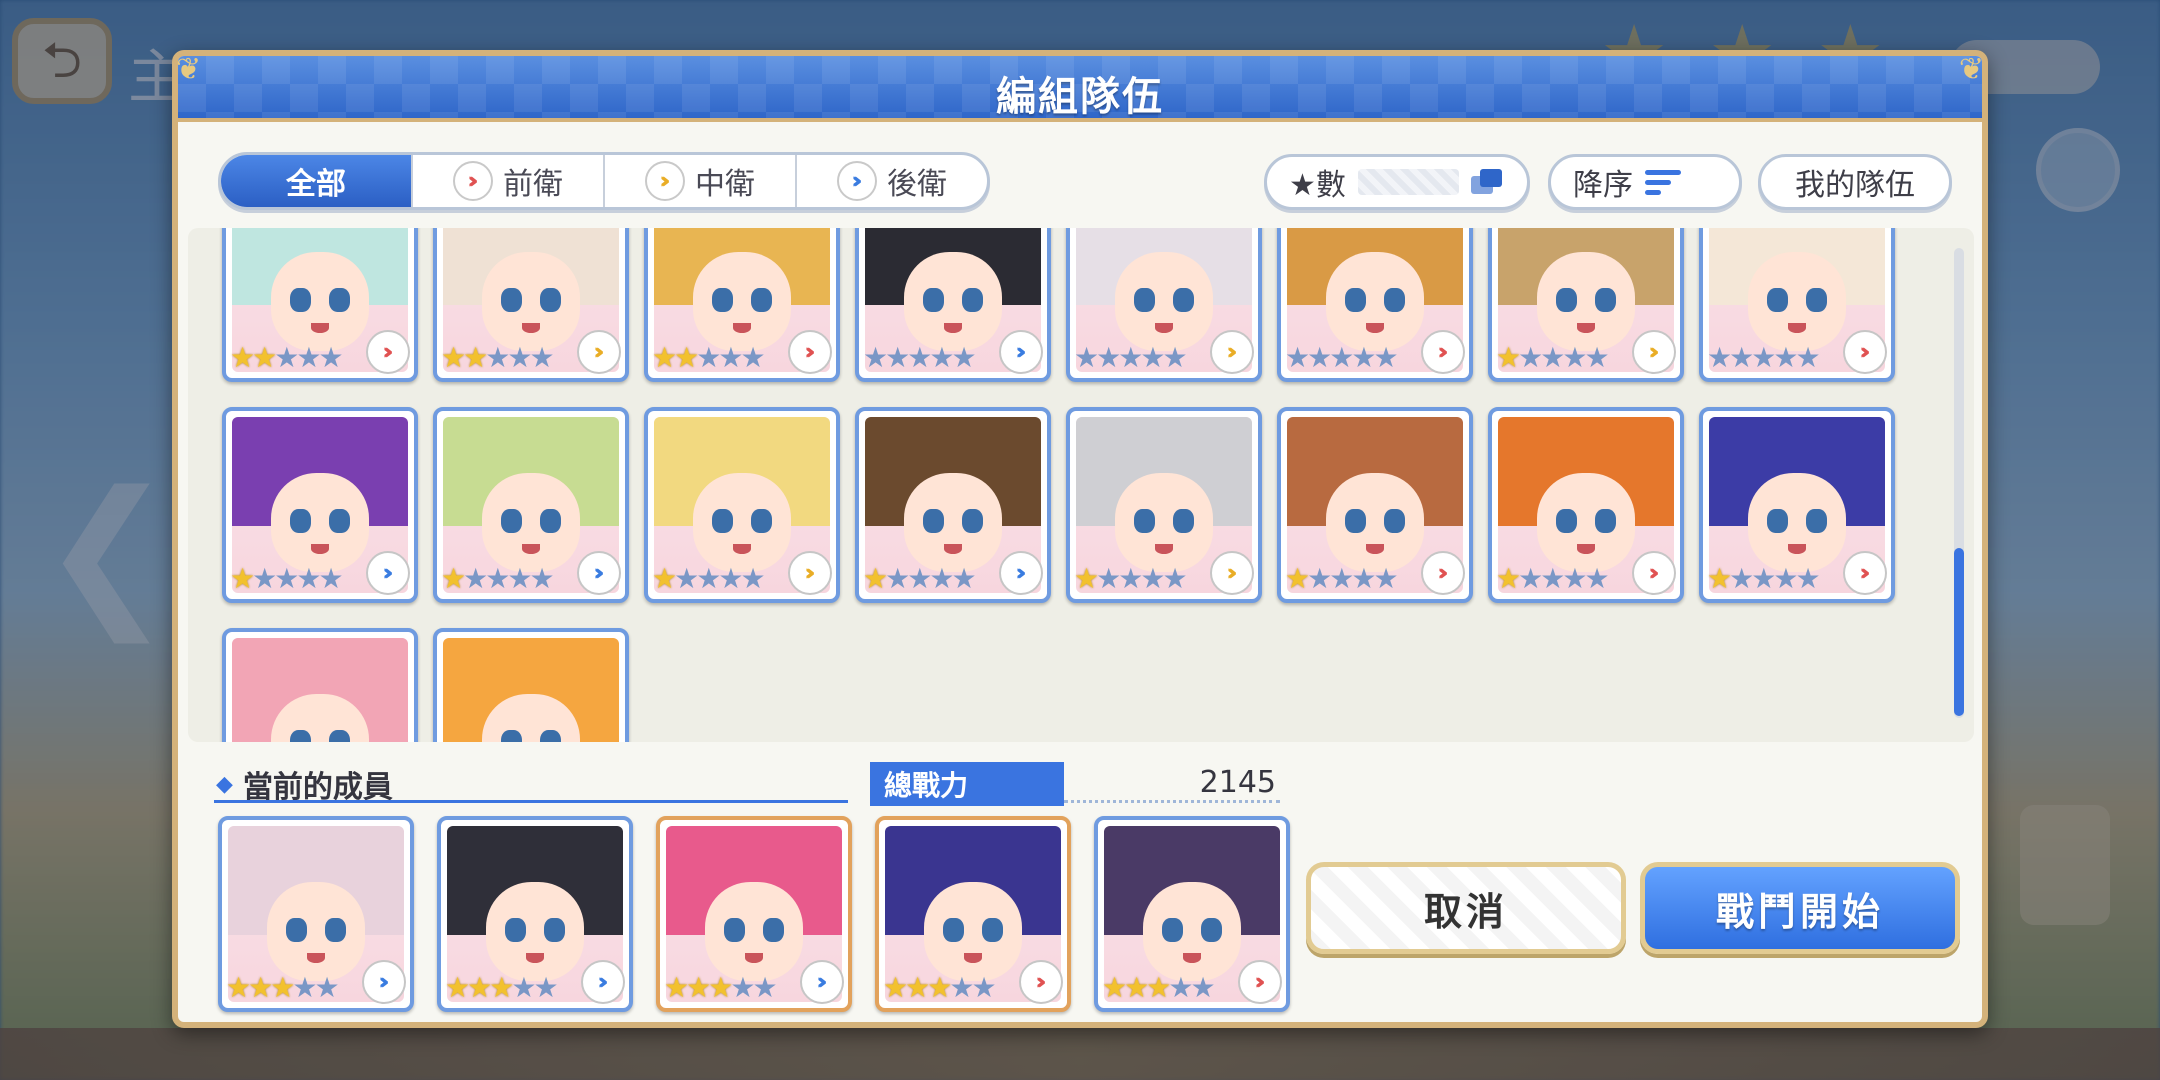 This screenshot has width=2160, height=1080. What do you see at coordinates (917, 184) in the screenshot?
I see `tab-label: 後衛` at bounding box center [917, 184].